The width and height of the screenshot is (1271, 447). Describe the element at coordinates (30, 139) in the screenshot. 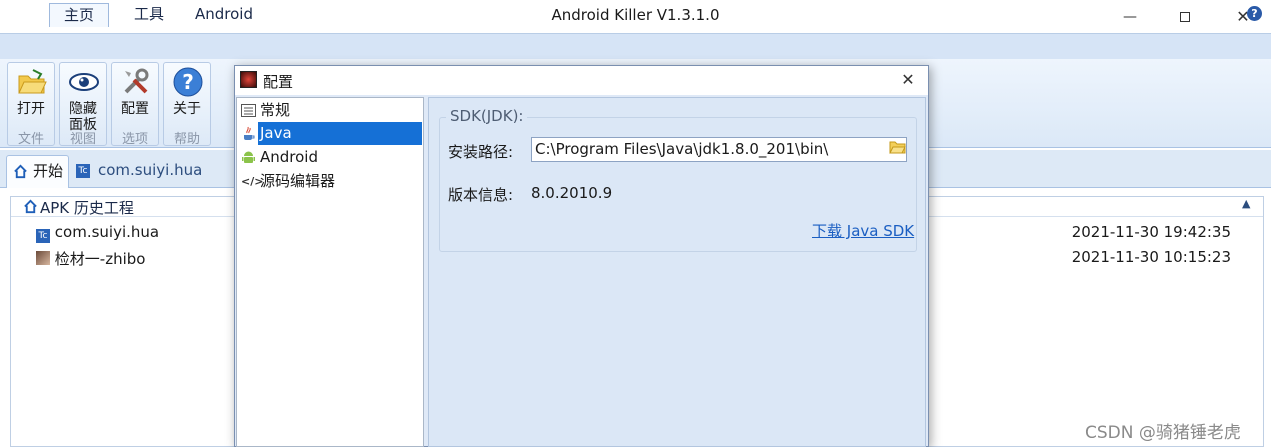

I see `group-file: 文件` at that location.